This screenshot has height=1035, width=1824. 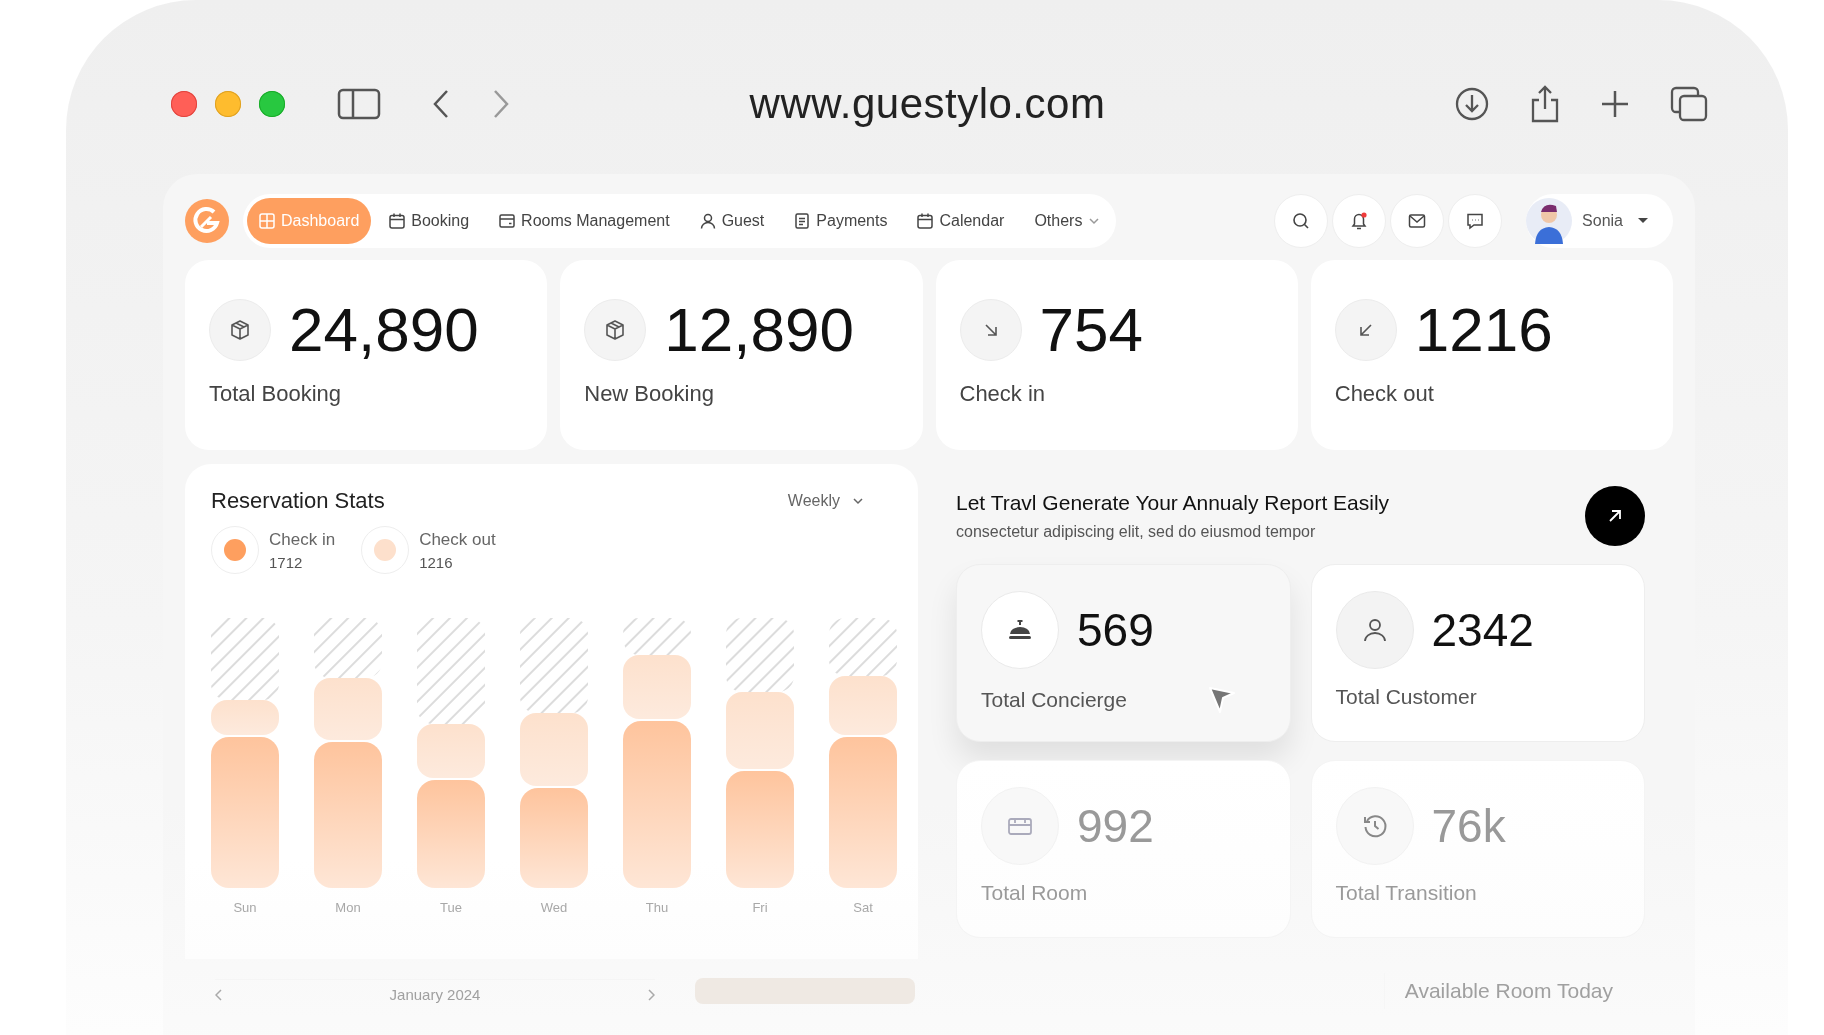 What do you see at coordinates (457, 539) in the screenshot?
I see `legend-label: Check out` at bounding box center [457, 539].